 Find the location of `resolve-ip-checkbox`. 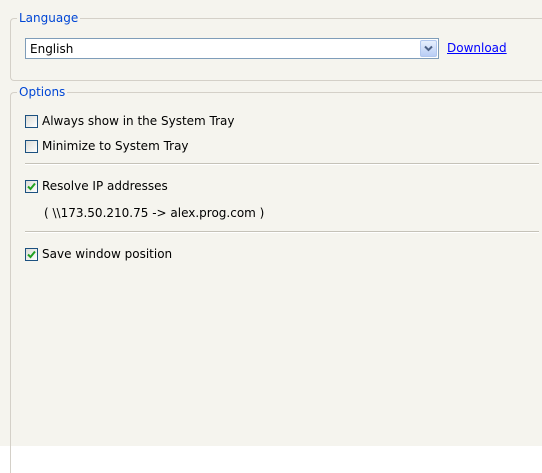

resolve-ip-checkbox is located at coordinates (31, 186).